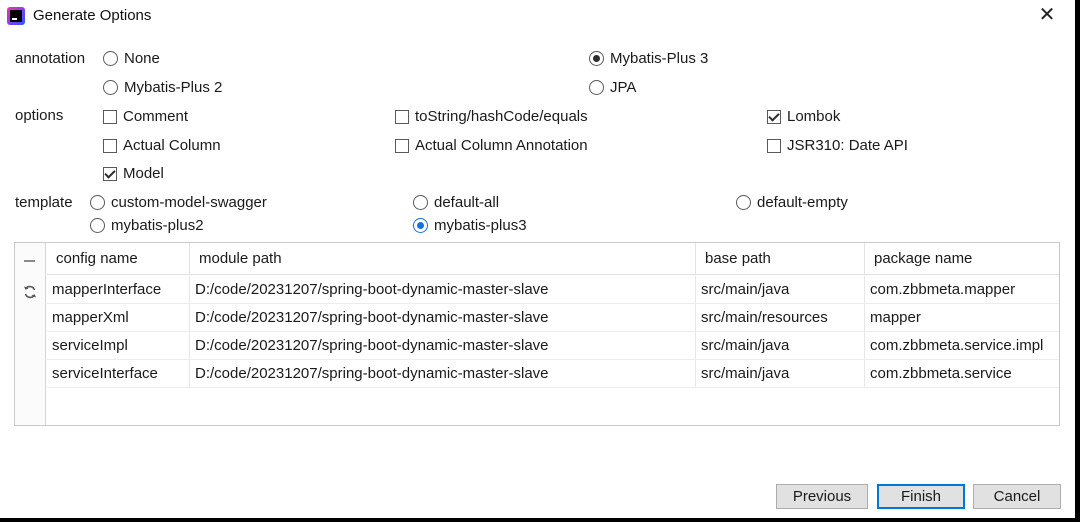  I want to click on checkbox-label: Actual Column Annotation, so click(501, 145).